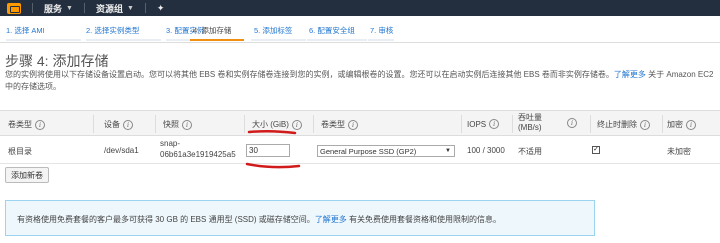 Image resolution: width=720 pixels, height=243 pixels. What do you see at coordinates (272, 132) in the screenshot?
I see `size-header-underline-mark` at bounding box center [272, 132].